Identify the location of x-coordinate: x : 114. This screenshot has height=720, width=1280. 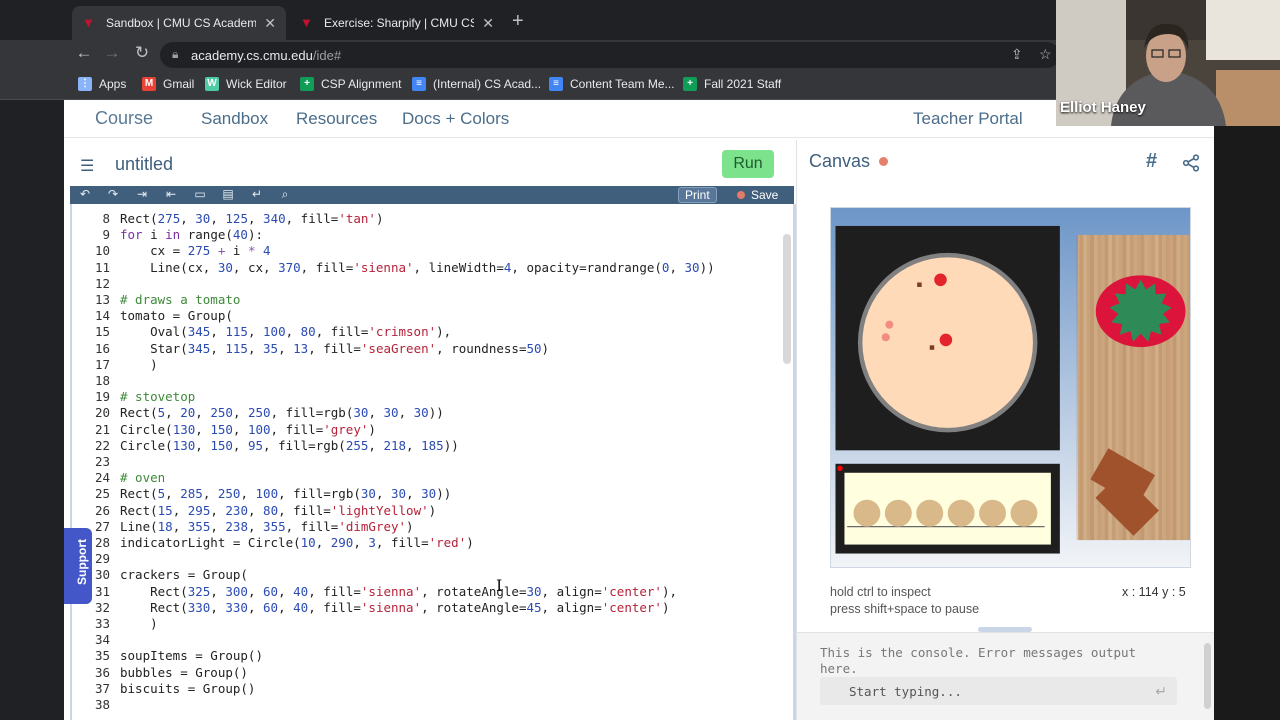
(1140, 592).